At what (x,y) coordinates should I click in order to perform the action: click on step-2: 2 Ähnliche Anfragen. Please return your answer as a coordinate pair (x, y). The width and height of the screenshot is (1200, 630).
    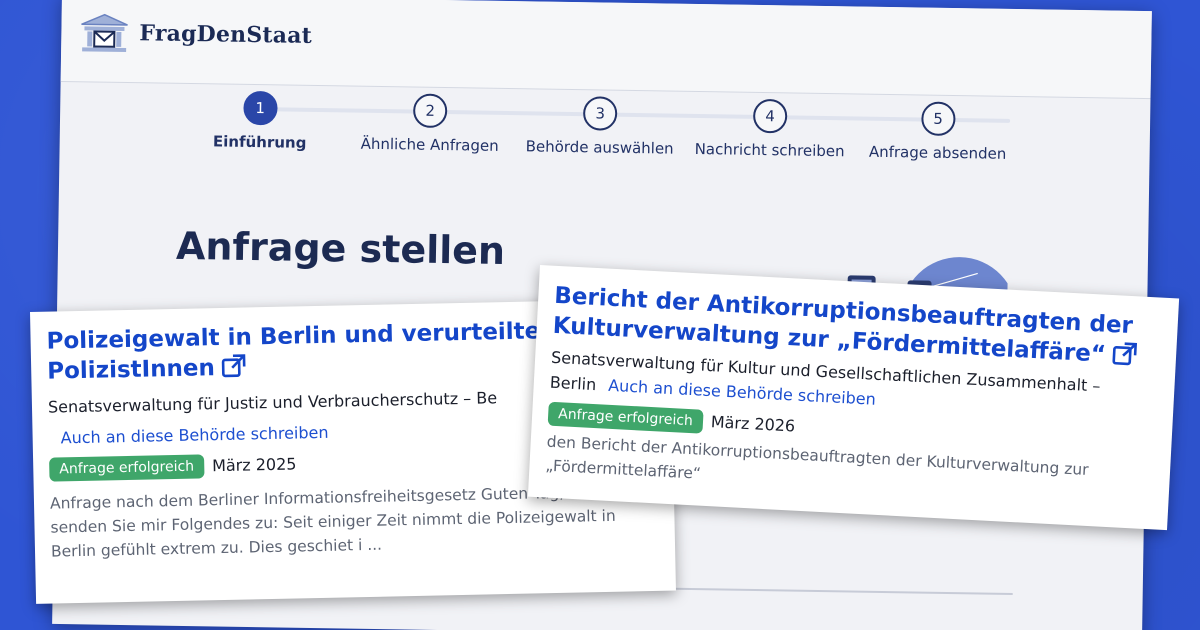
    Looking at the image, I should click on (430, 124).